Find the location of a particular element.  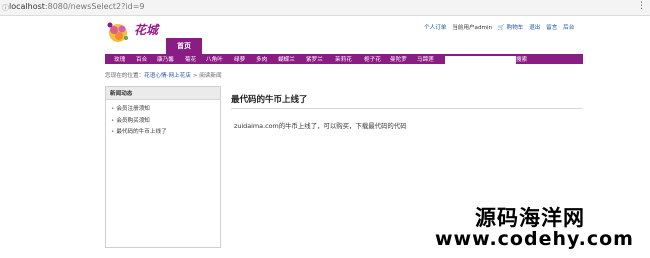

nav-item-chrysanthemum: 菊花 is located at coordinates (190, 59).